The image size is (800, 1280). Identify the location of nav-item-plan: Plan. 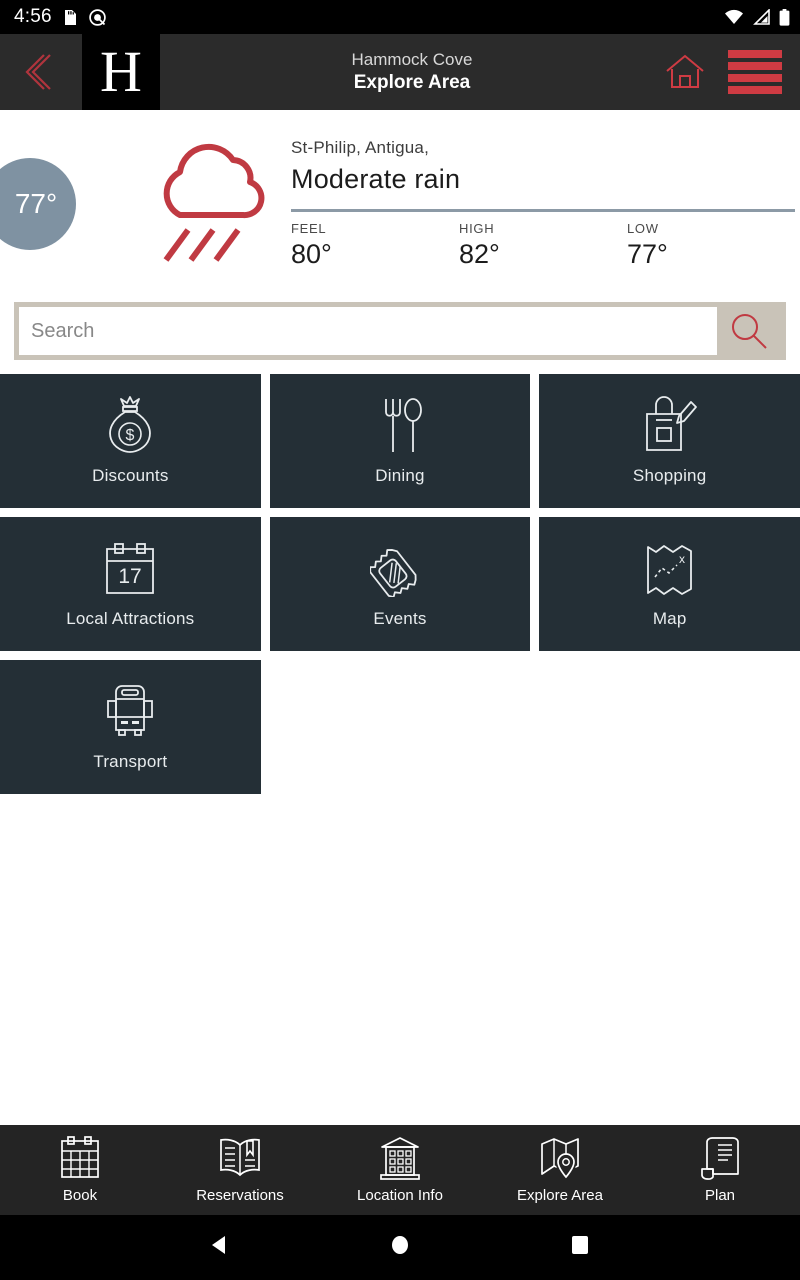
(720, 1170).